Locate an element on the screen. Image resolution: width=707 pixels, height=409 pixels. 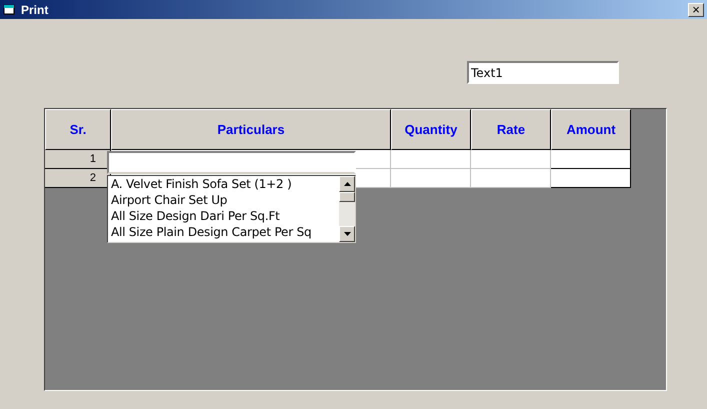
close-button: × is located at coordinates (696, 9).